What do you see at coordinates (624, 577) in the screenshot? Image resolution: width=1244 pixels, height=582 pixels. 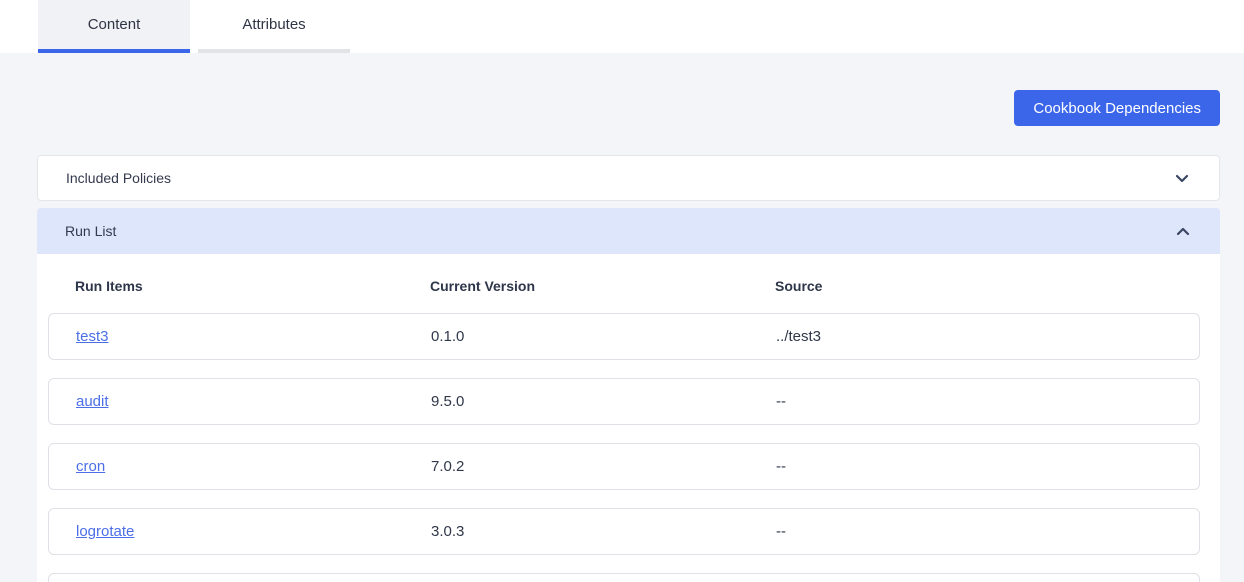 I see `table-row-partial` at bounding box center [624, 577].